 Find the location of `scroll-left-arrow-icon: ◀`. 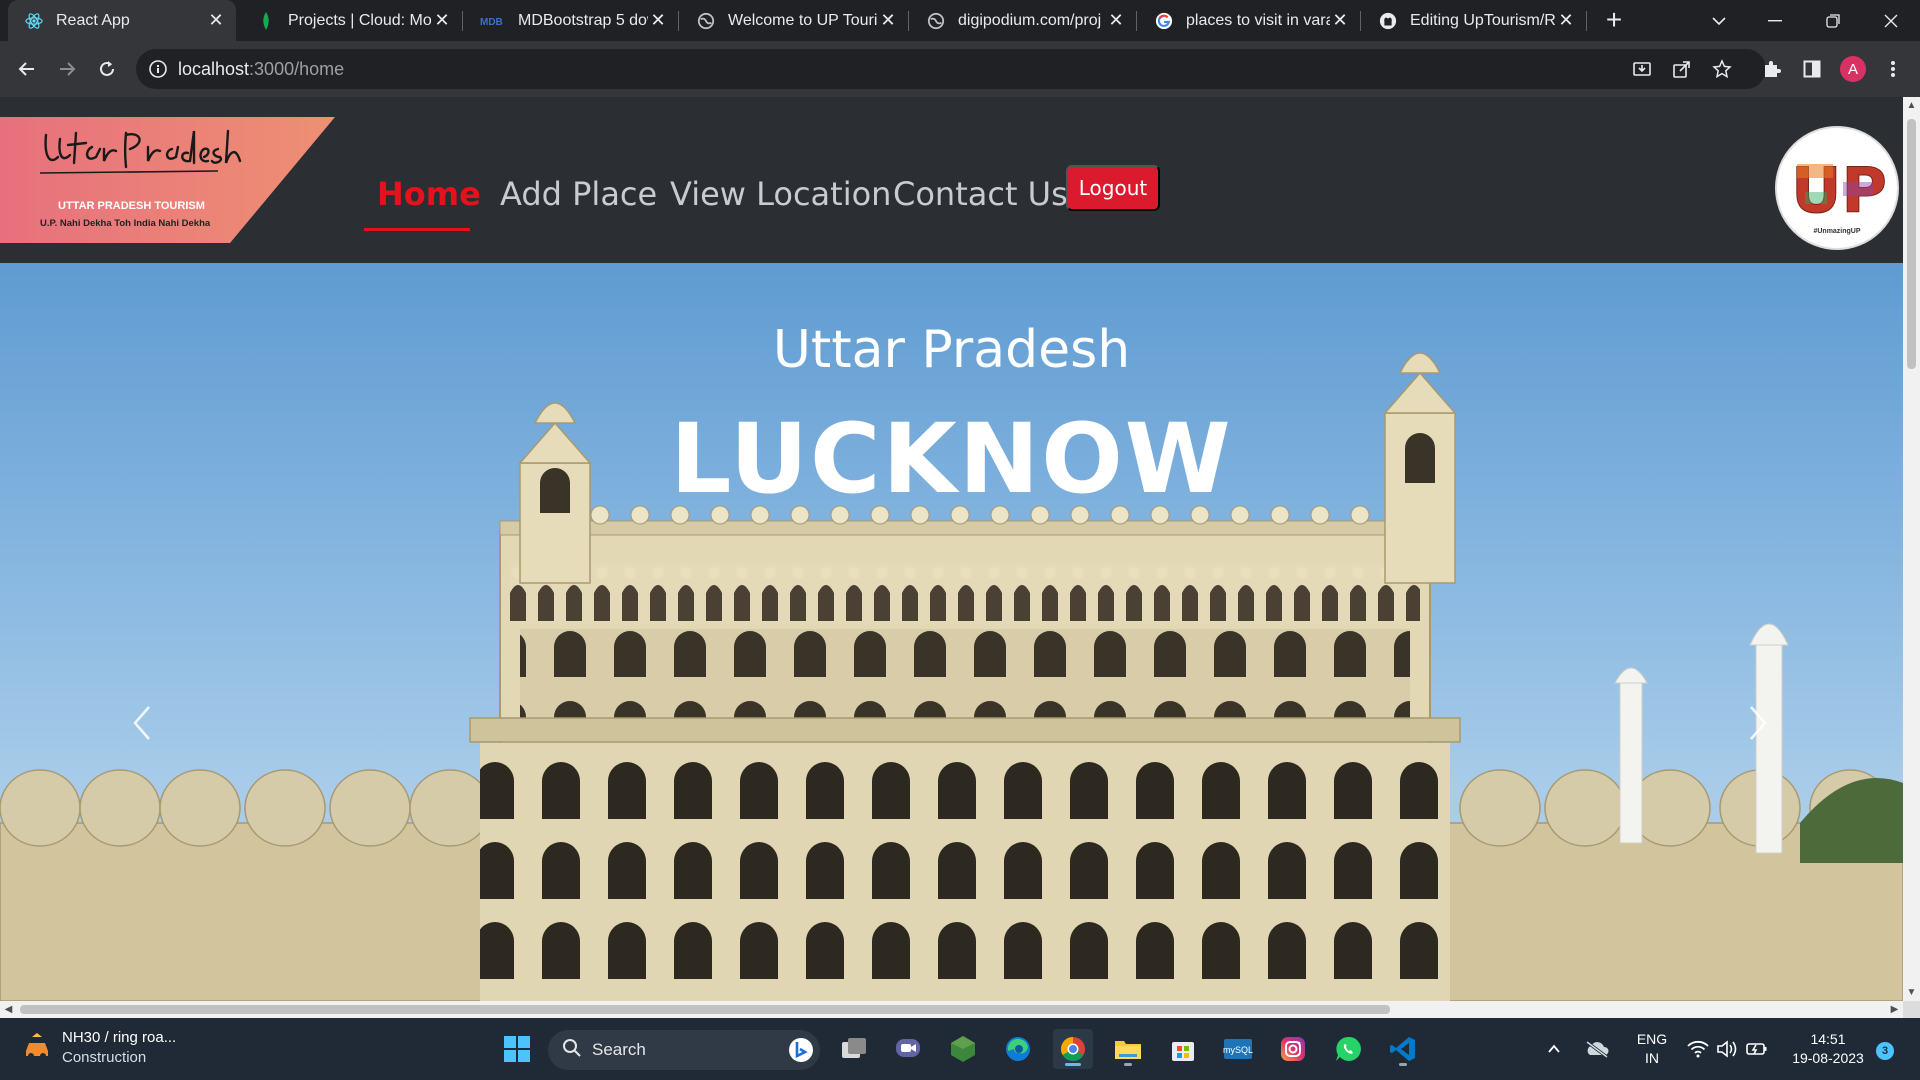

scroll-left-arrow-icon: ◀ is located at coordinates (8, 1009).